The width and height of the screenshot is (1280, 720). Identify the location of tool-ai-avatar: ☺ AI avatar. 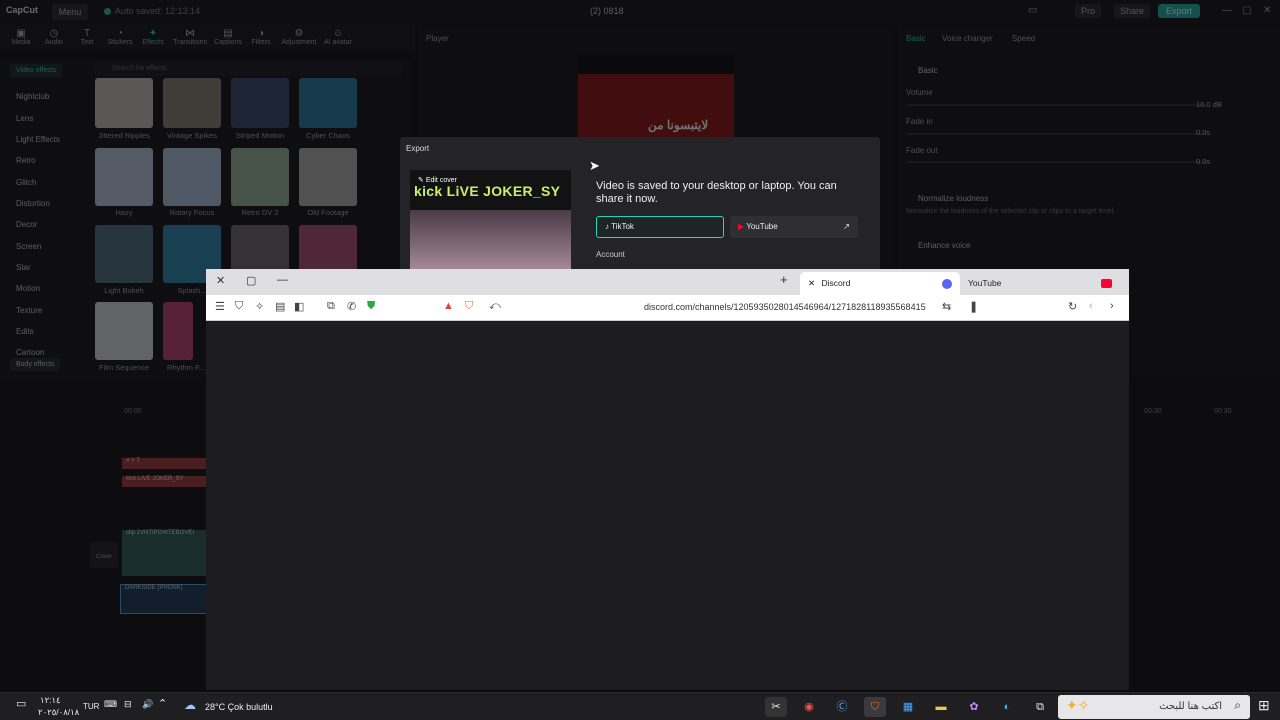
(338, 37).